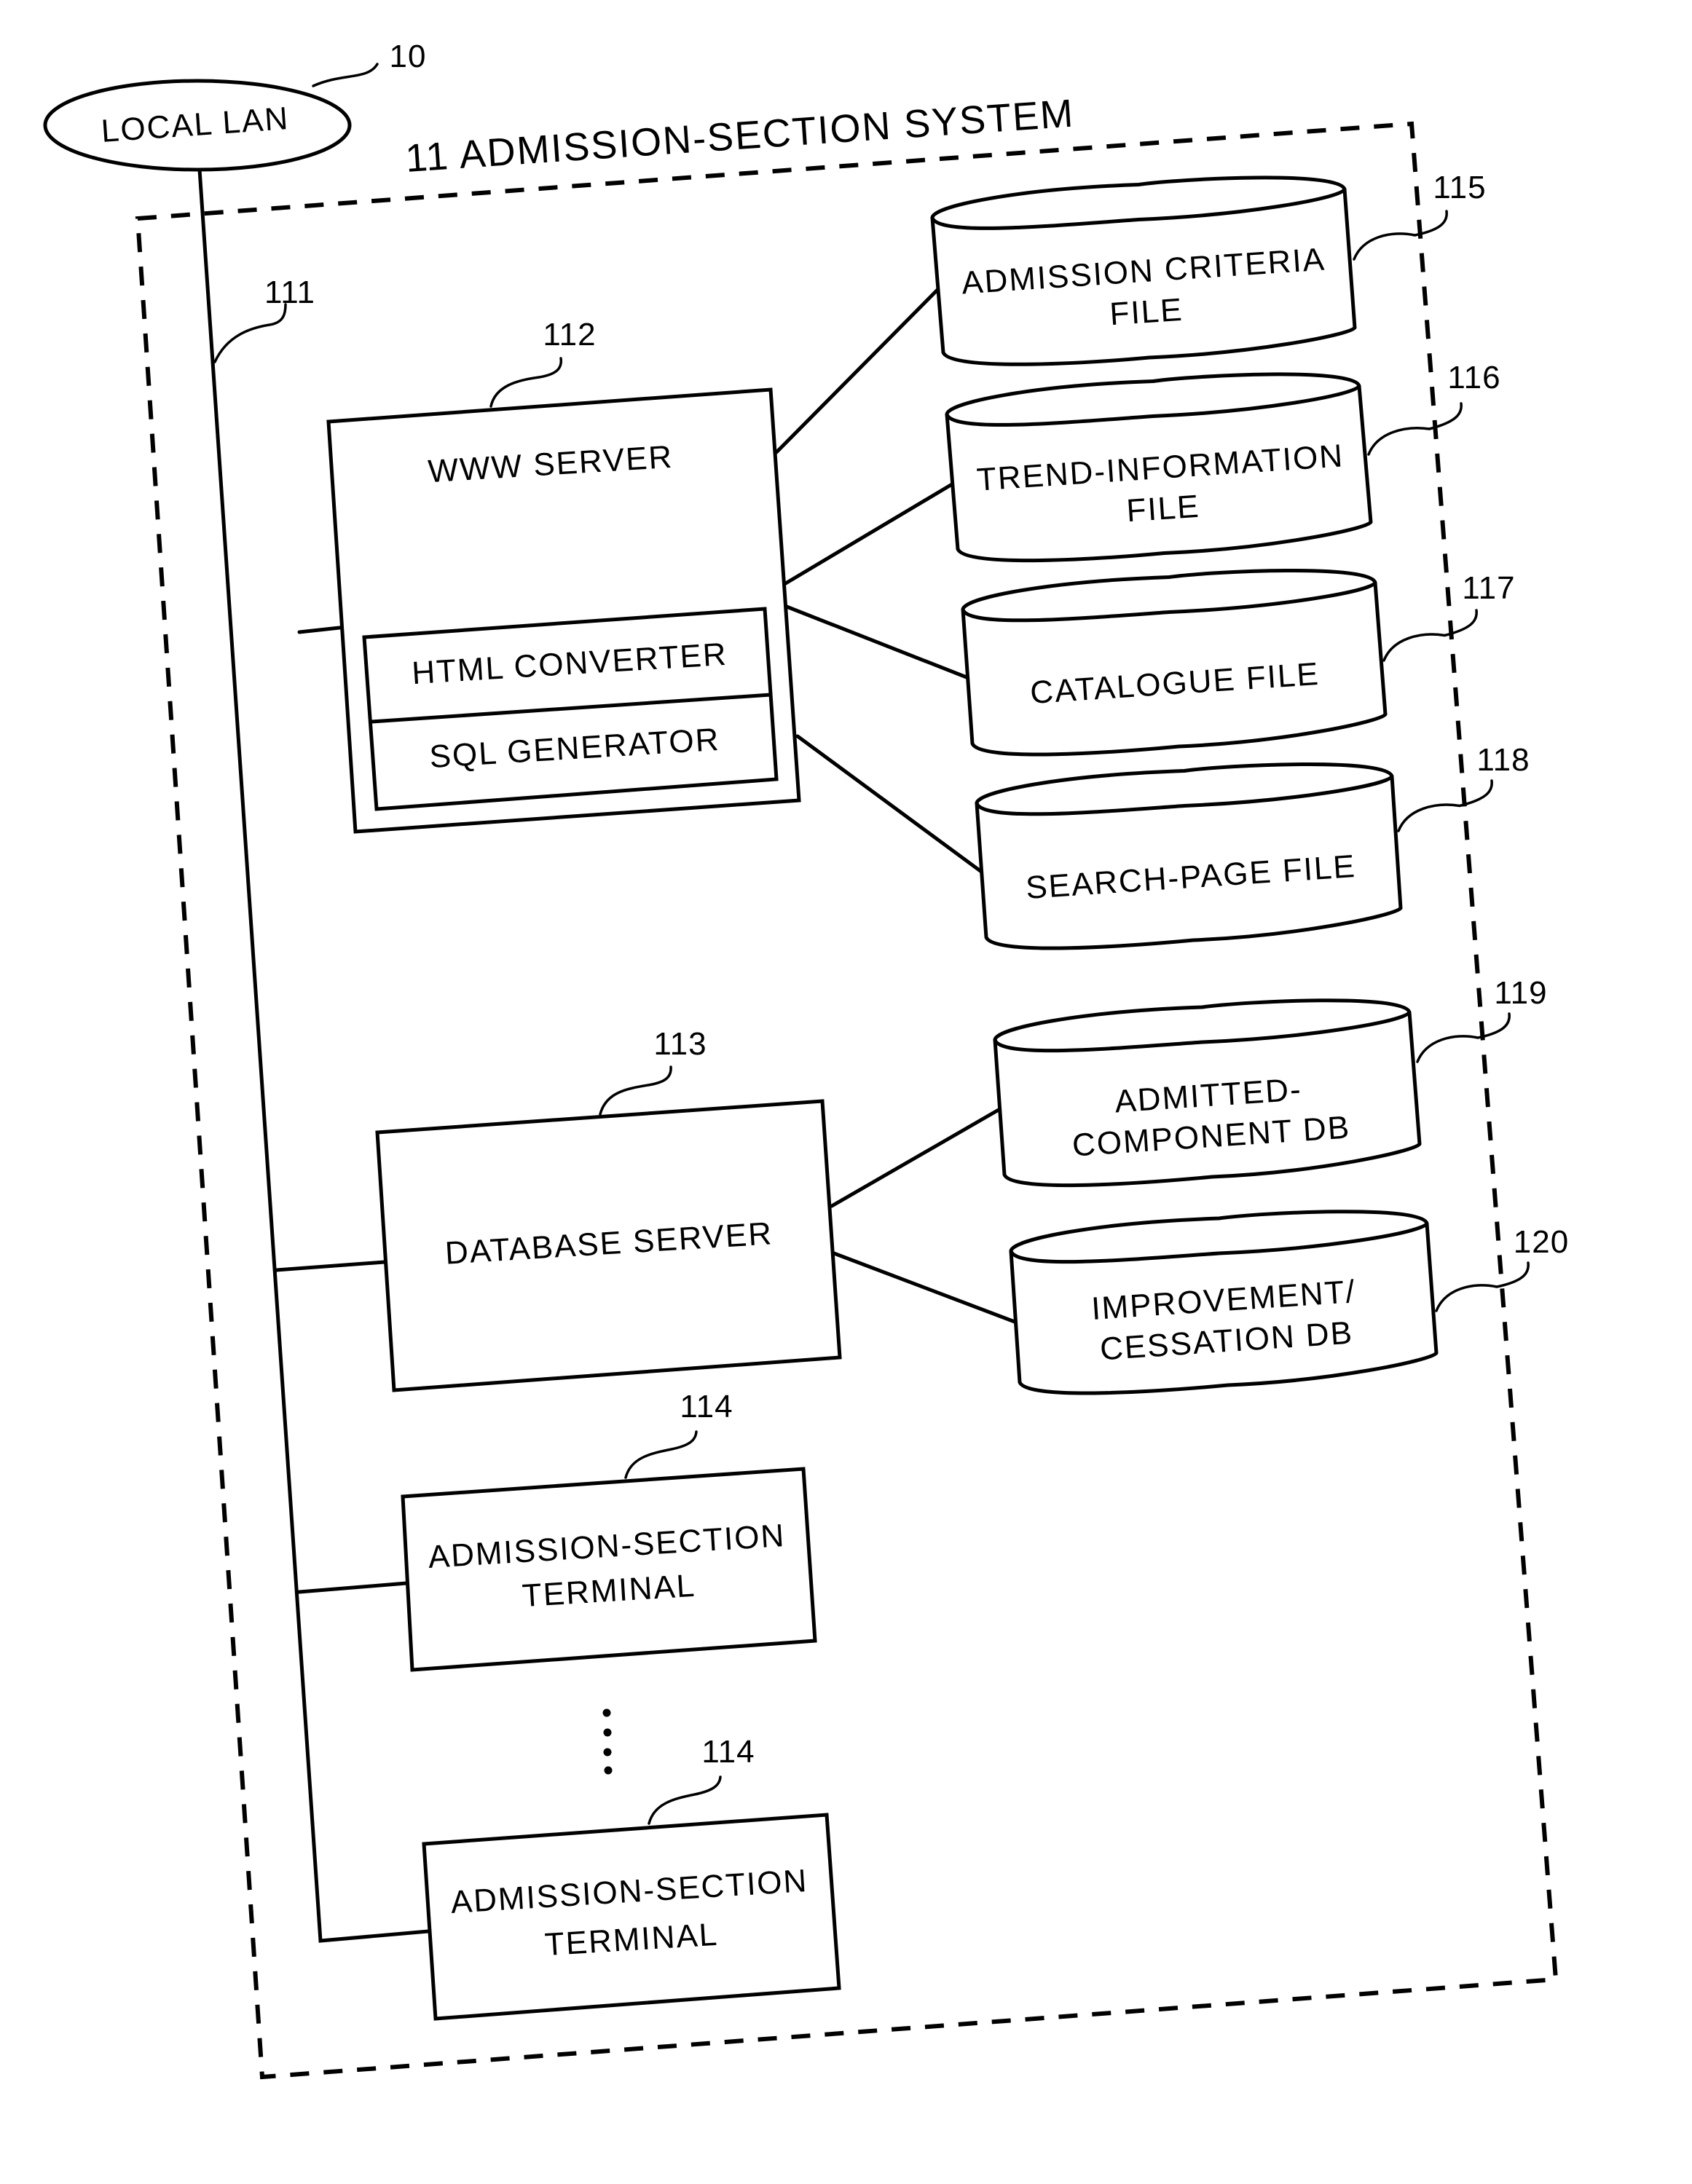  I want to click on terminal-1: ADMISSION-SECTION TERMINAL 114, so click(609, 1530).